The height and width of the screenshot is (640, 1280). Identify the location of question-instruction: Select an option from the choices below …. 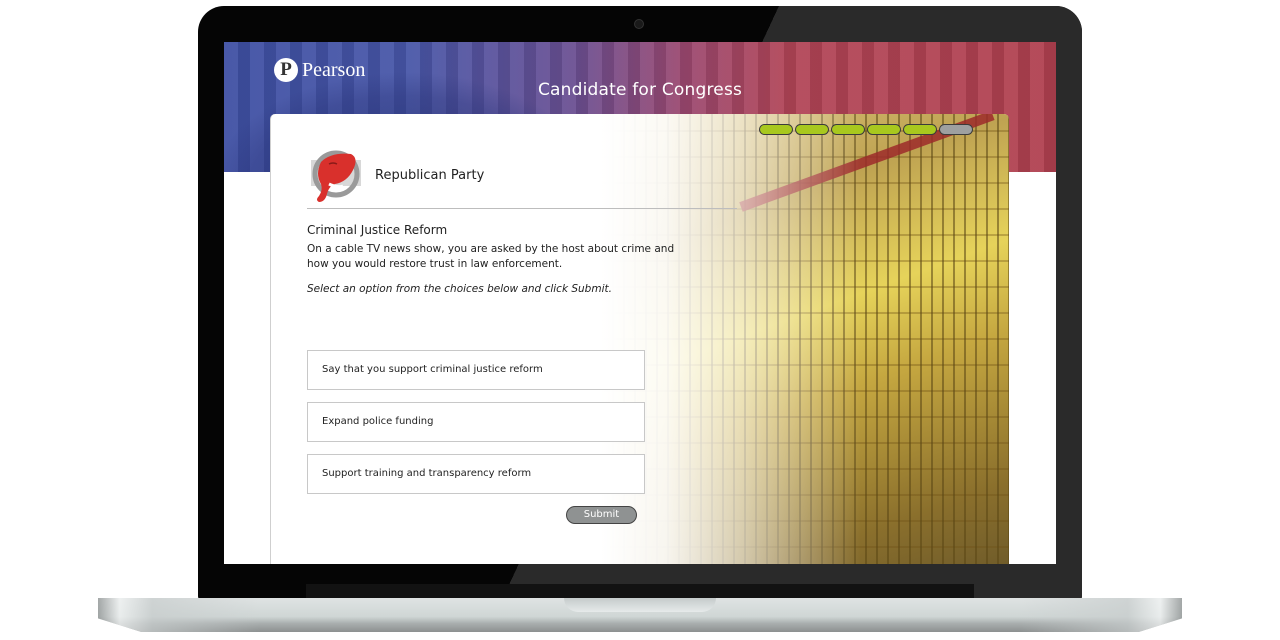
(459, 289).